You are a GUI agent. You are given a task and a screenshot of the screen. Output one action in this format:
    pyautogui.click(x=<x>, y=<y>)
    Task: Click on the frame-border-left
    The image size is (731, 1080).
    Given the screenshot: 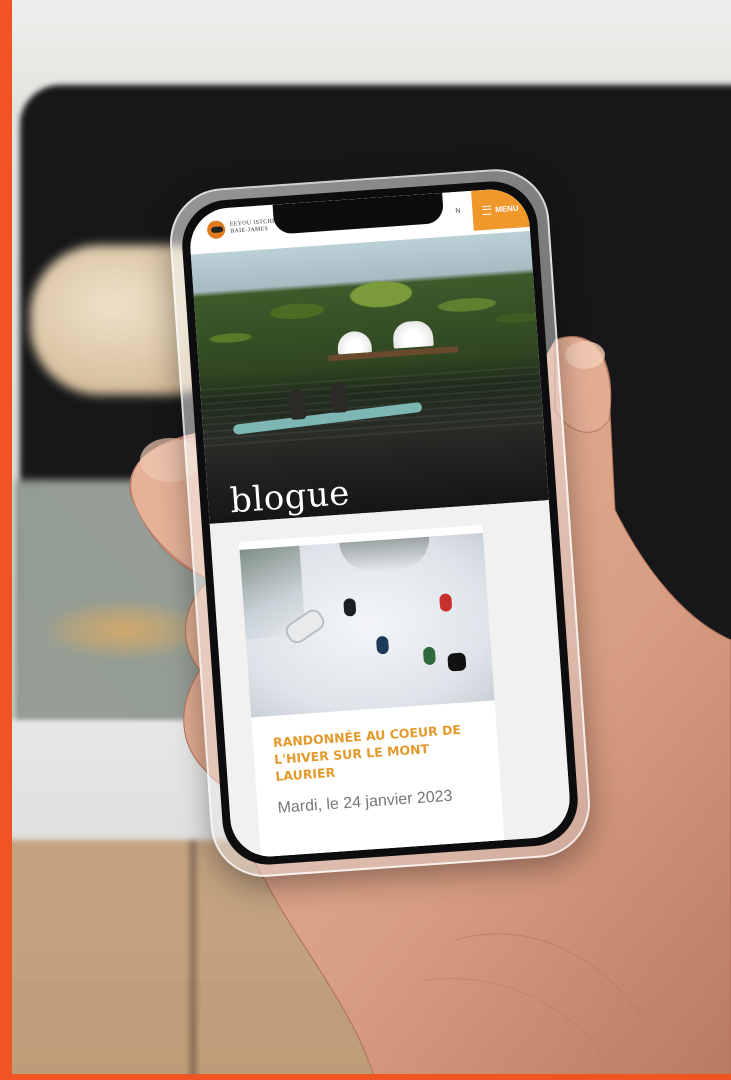 What is the action you would take?
    pyautogui.click(x=6, y=540)
    